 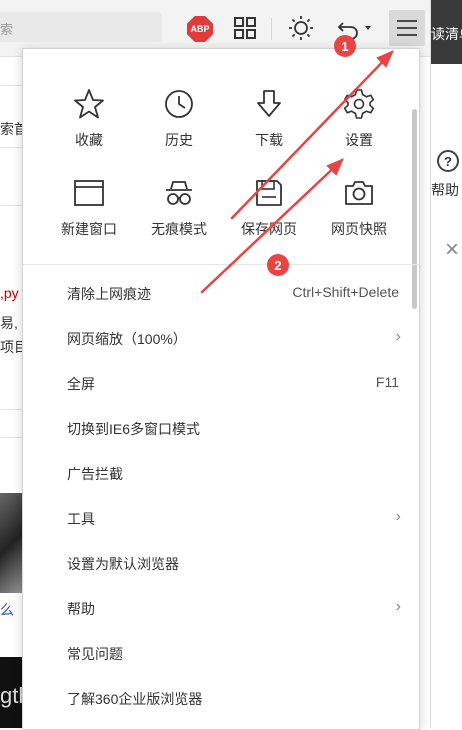 What do you see at coordinates (81, 519) in the screenshot?
I see `menu-item-label: 工具` at bounding box center [81, 519].